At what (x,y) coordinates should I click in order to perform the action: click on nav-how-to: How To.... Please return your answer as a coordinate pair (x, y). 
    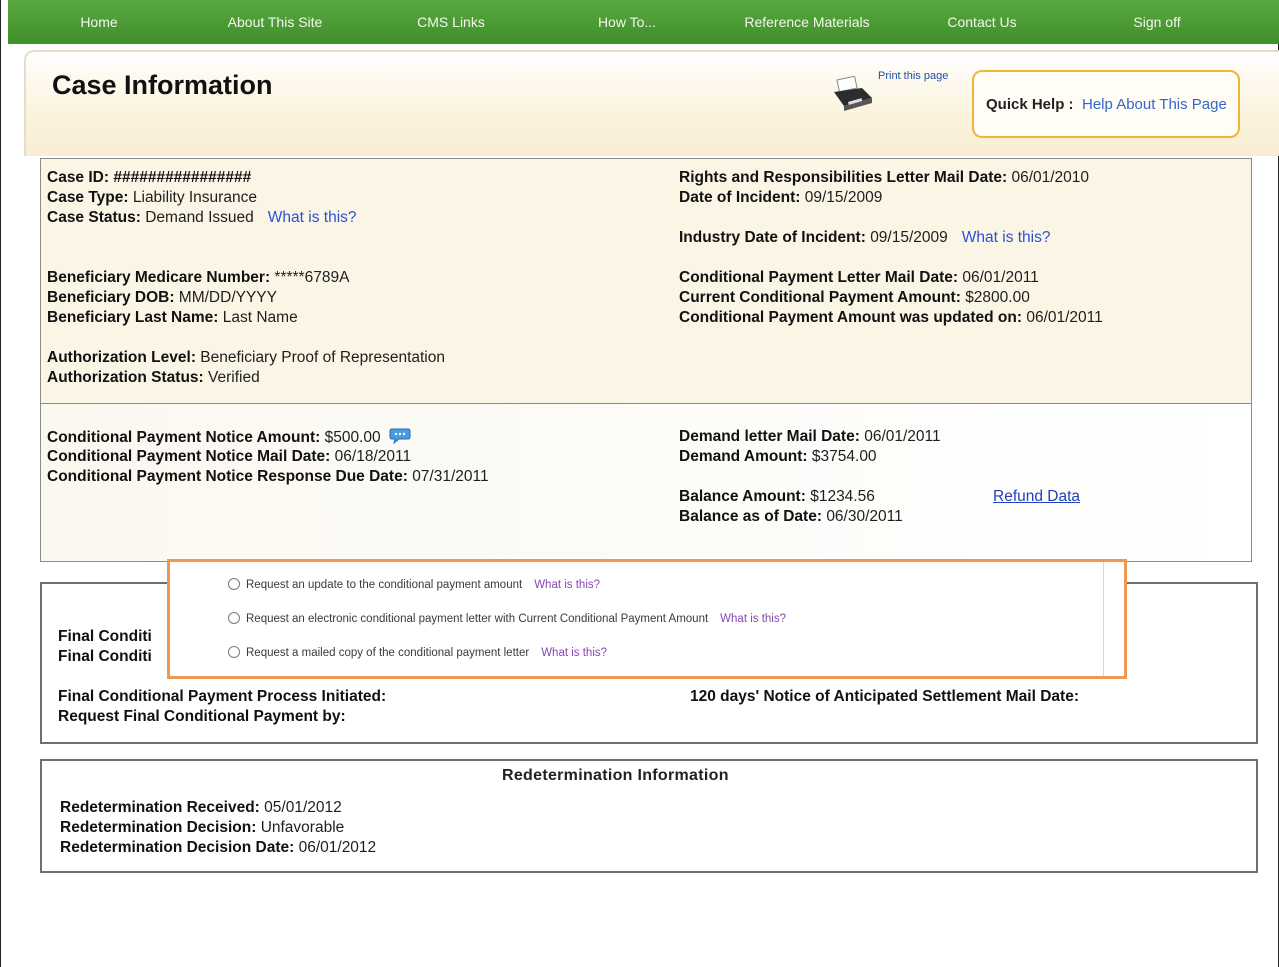
    Looking at the image, I should click on (627, 22).